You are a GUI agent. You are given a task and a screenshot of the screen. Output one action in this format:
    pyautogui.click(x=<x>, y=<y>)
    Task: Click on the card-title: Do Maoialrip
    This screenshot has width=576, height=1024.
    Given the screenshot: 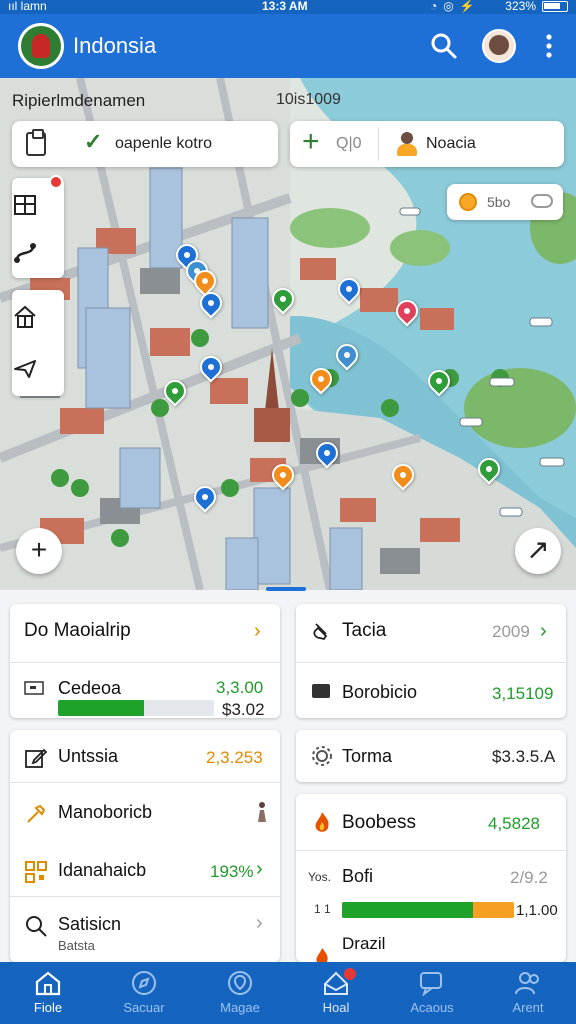 What is the action you would take?
    pyautogui.click(x=77, y=630)
    